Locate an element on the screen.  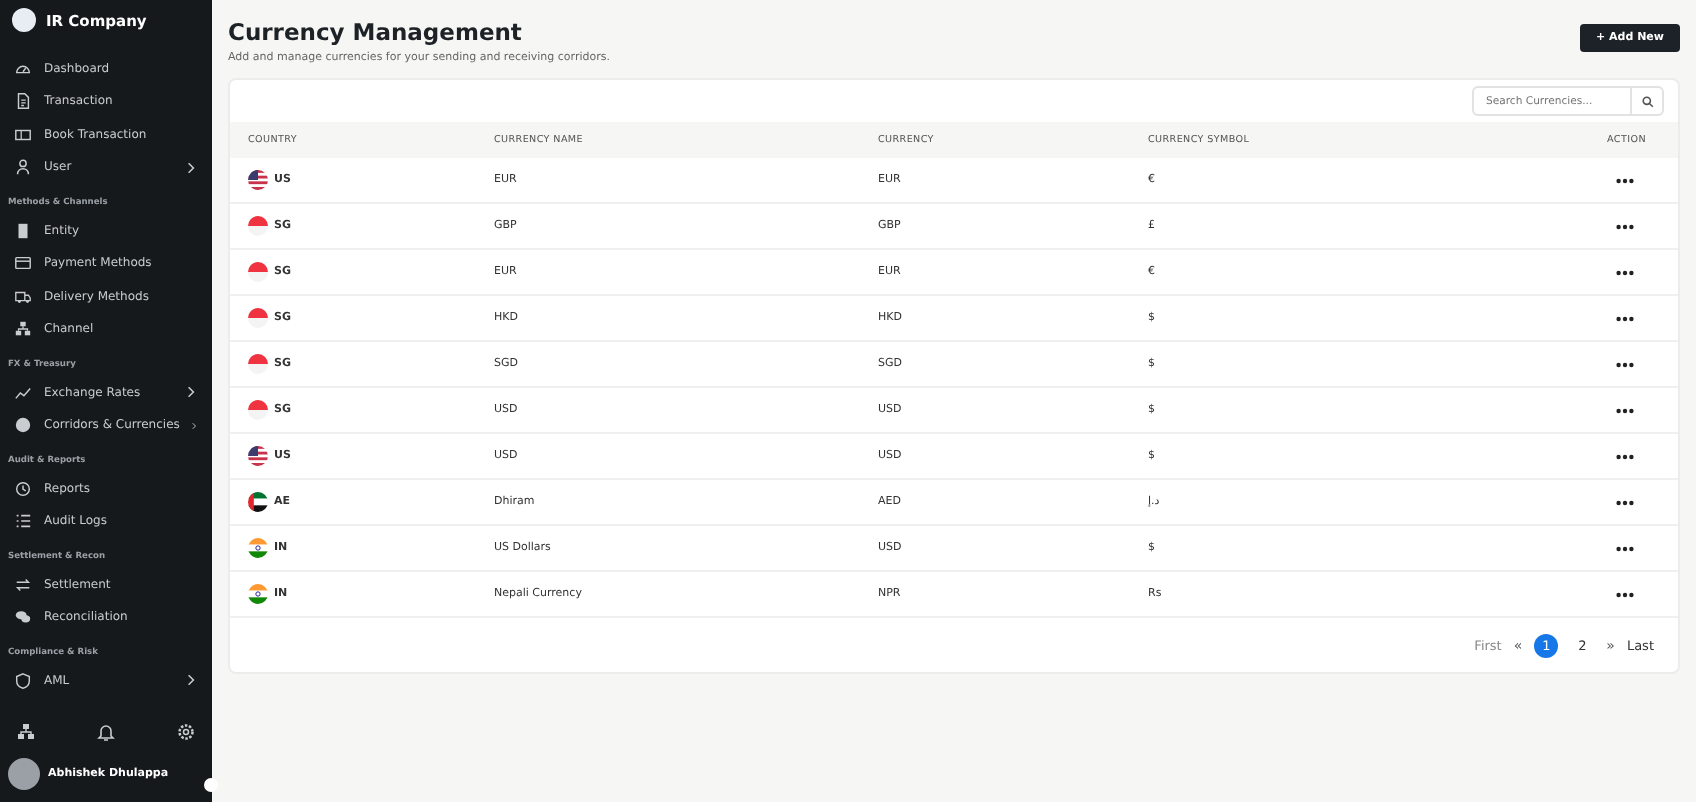
search-icon is located at coordinates (1647, 101).